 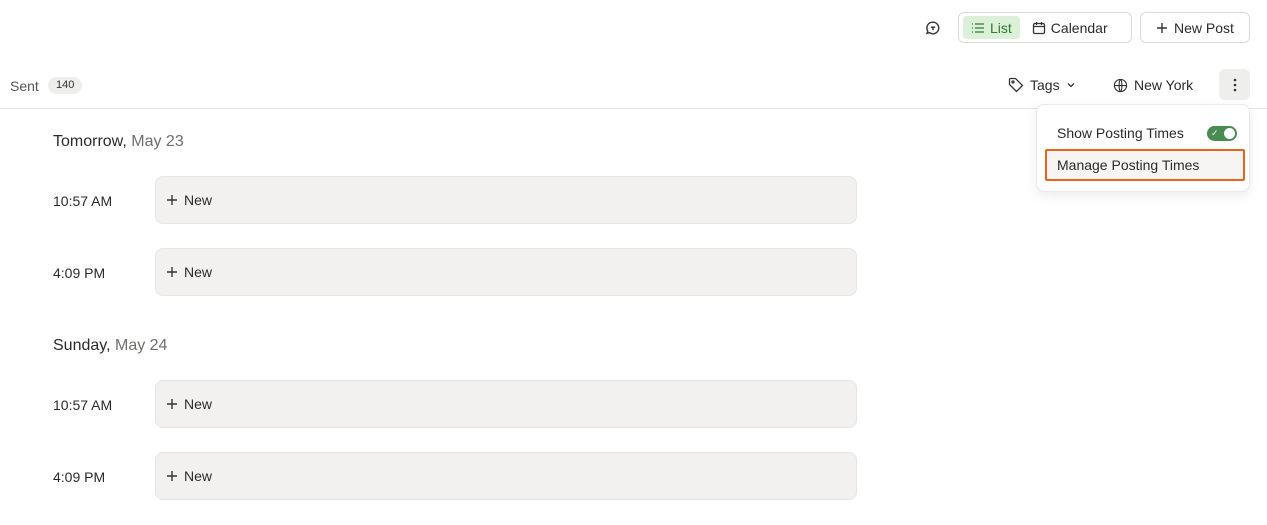 I want to click on new-post-button: New Post, so click(x=1195, y=27).